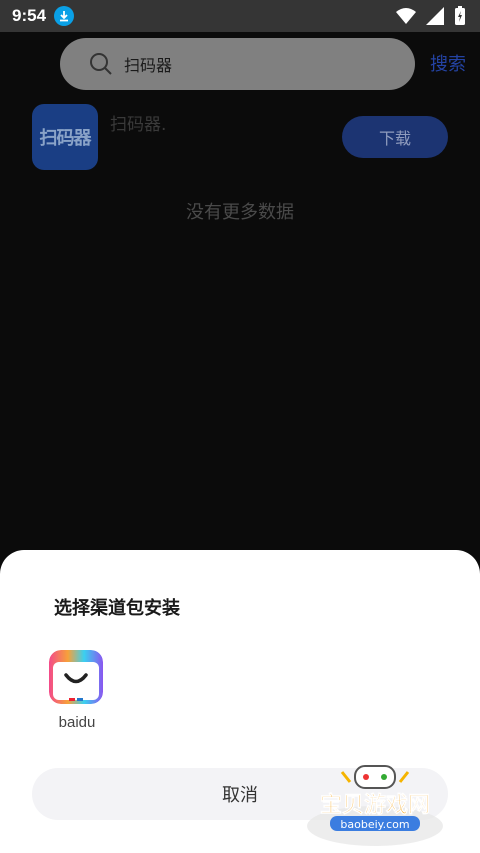 This screenshot has width=480, height=853. Describe the element at coordinates (76, 677) in the screenshot. I see `baidu-app-icon` at that location.